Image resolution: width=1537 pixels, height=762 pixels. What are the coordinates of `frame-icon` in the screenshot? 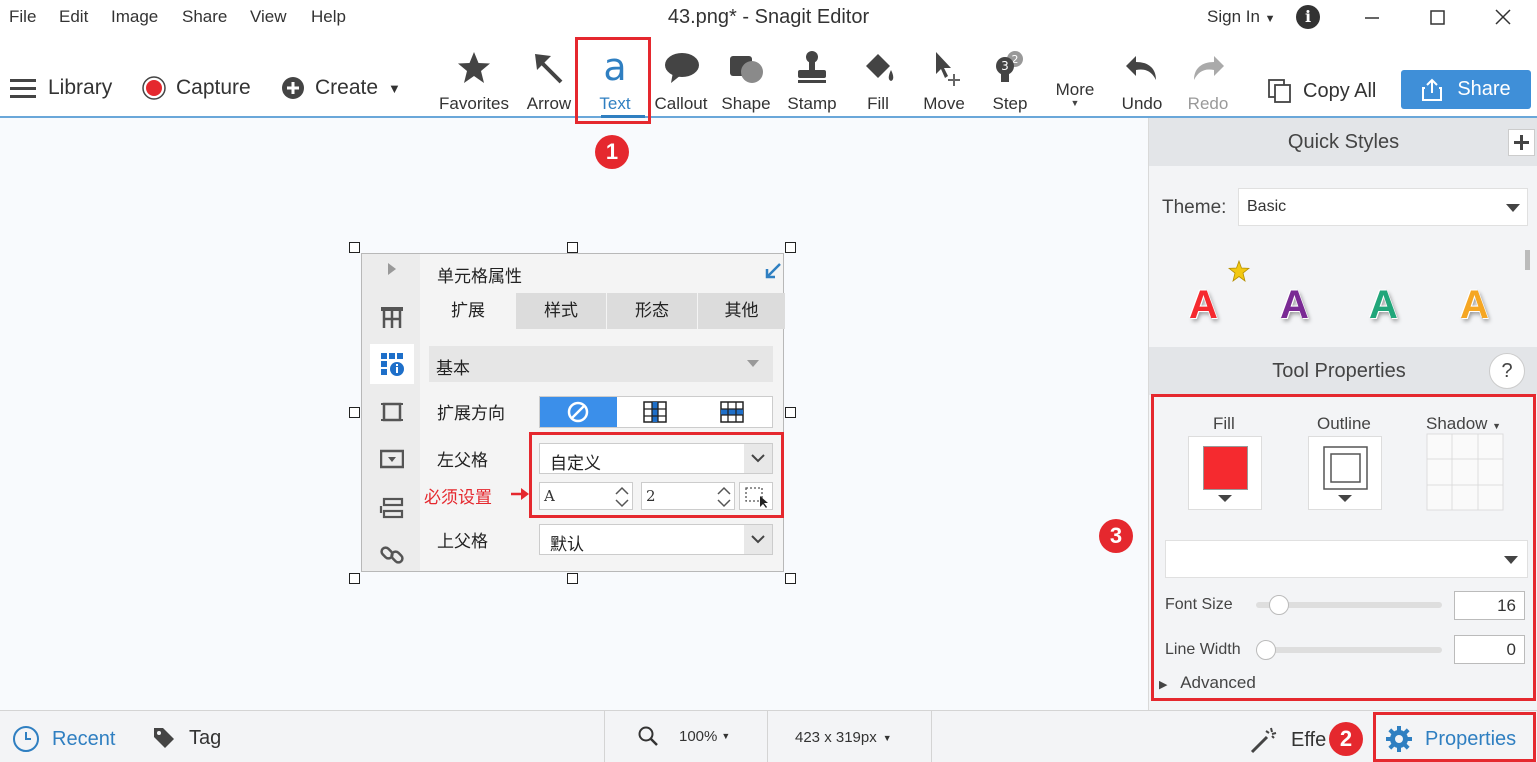 It's located at (392, 412).